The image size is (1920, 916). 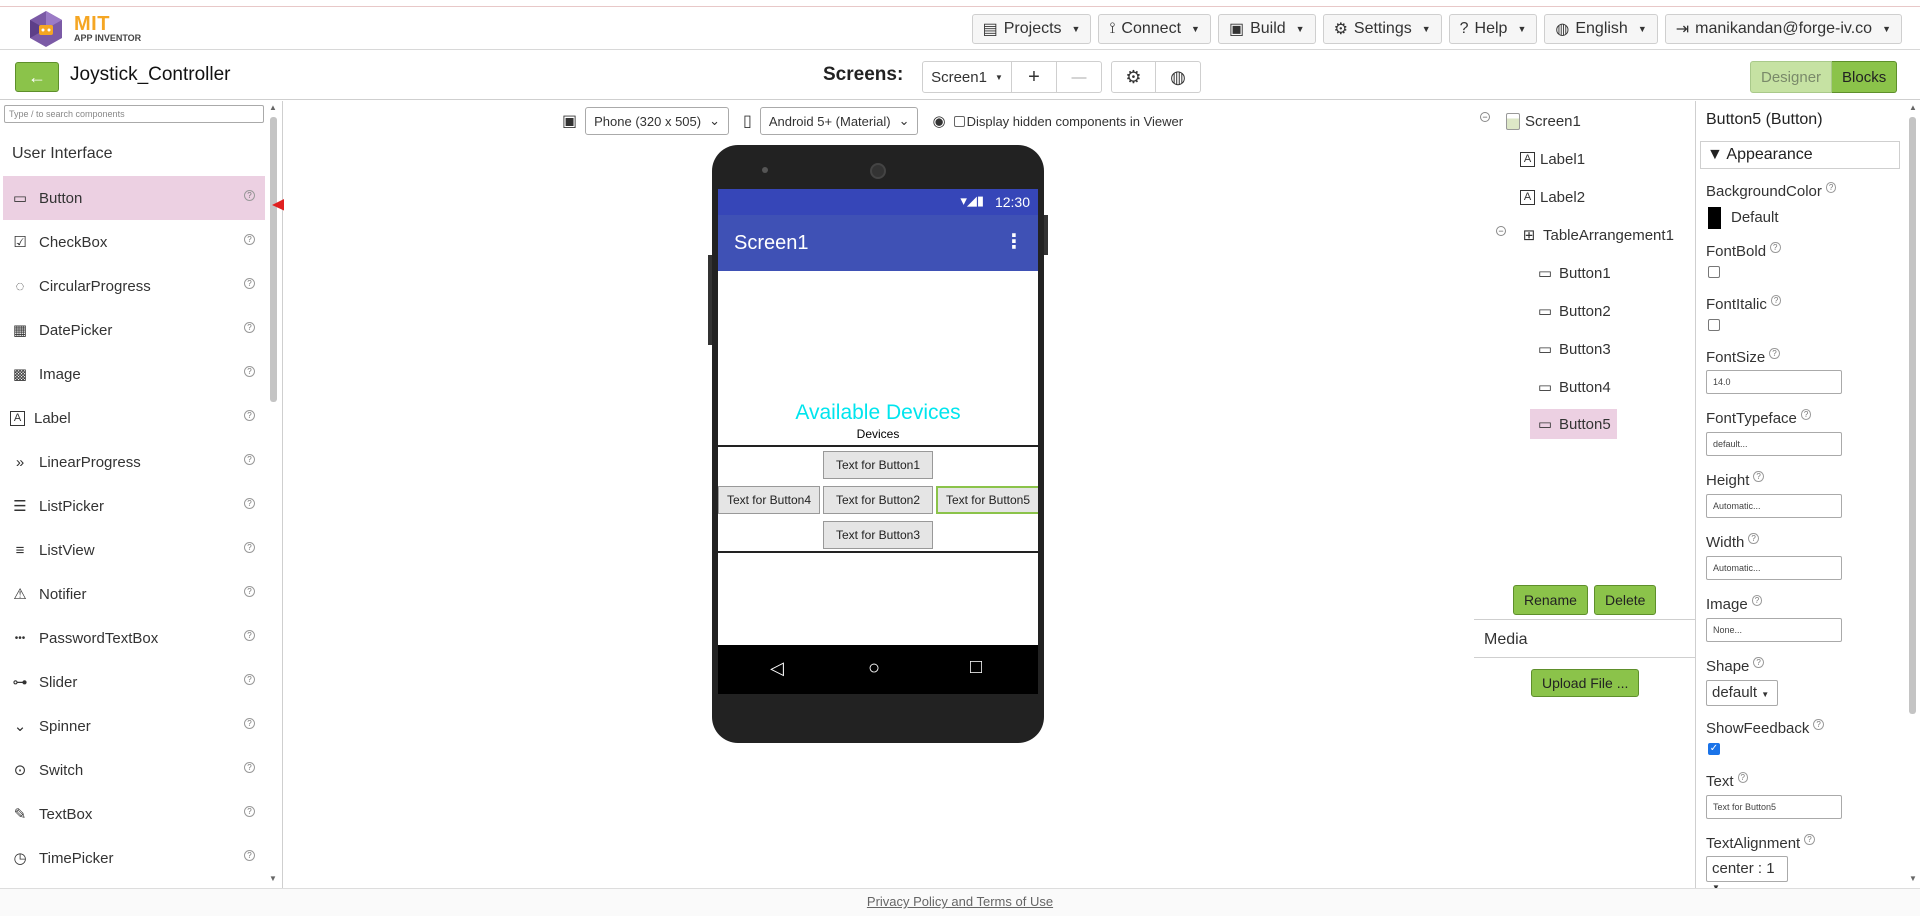 I want to click on collapse-tablearrangement1-icon: −, so click(x=1501, y=231).